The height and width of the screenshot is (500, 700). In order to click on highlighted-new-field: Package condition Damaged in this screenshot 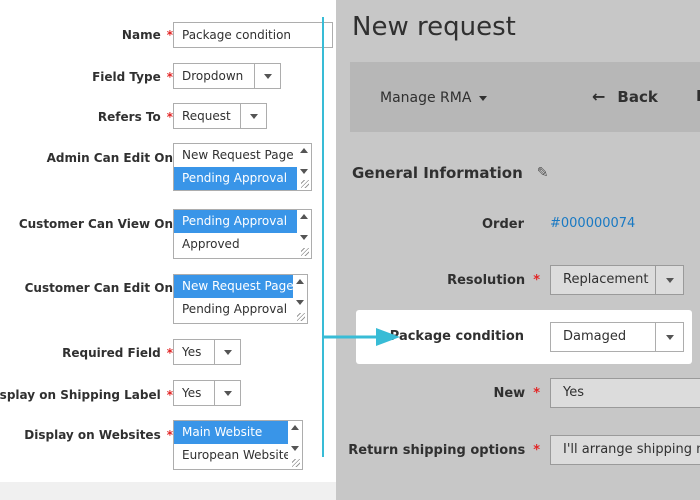, I will do `click(524, 337)`.